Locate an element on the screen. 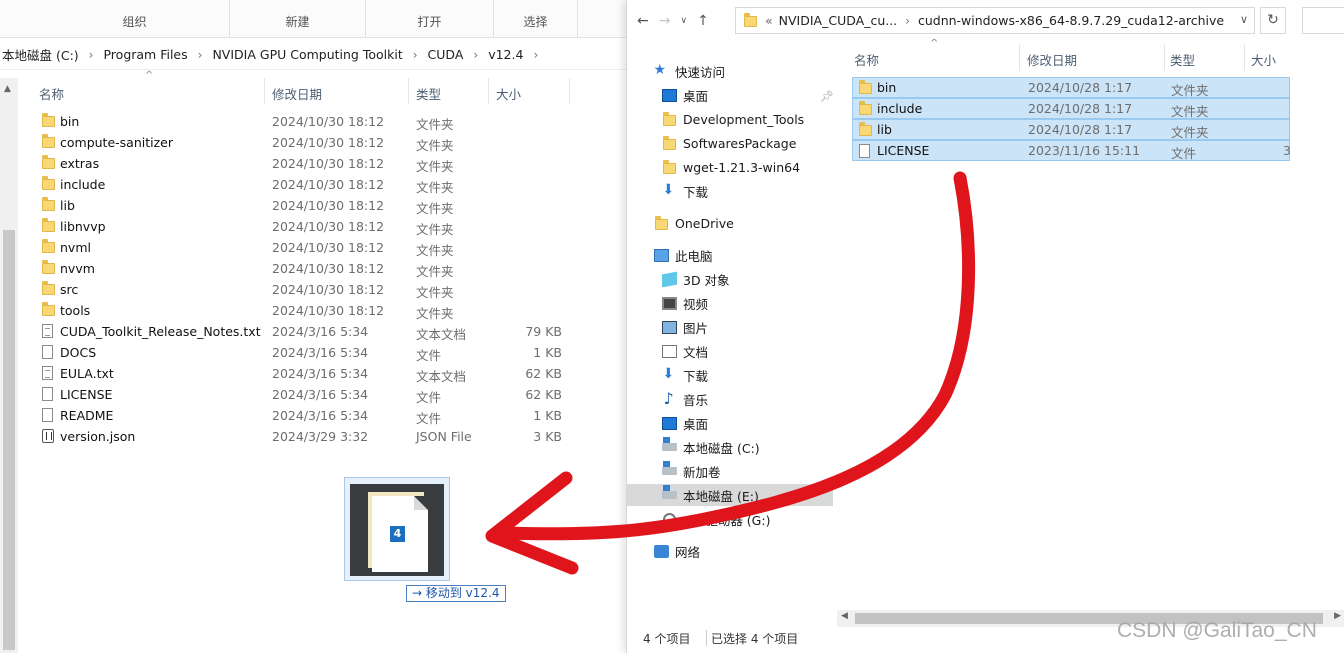 This screenshot has height=653, width=1344. file-row: README 2024/3/16 5:34 文件 1 KB is located at coordinates (318, 415).